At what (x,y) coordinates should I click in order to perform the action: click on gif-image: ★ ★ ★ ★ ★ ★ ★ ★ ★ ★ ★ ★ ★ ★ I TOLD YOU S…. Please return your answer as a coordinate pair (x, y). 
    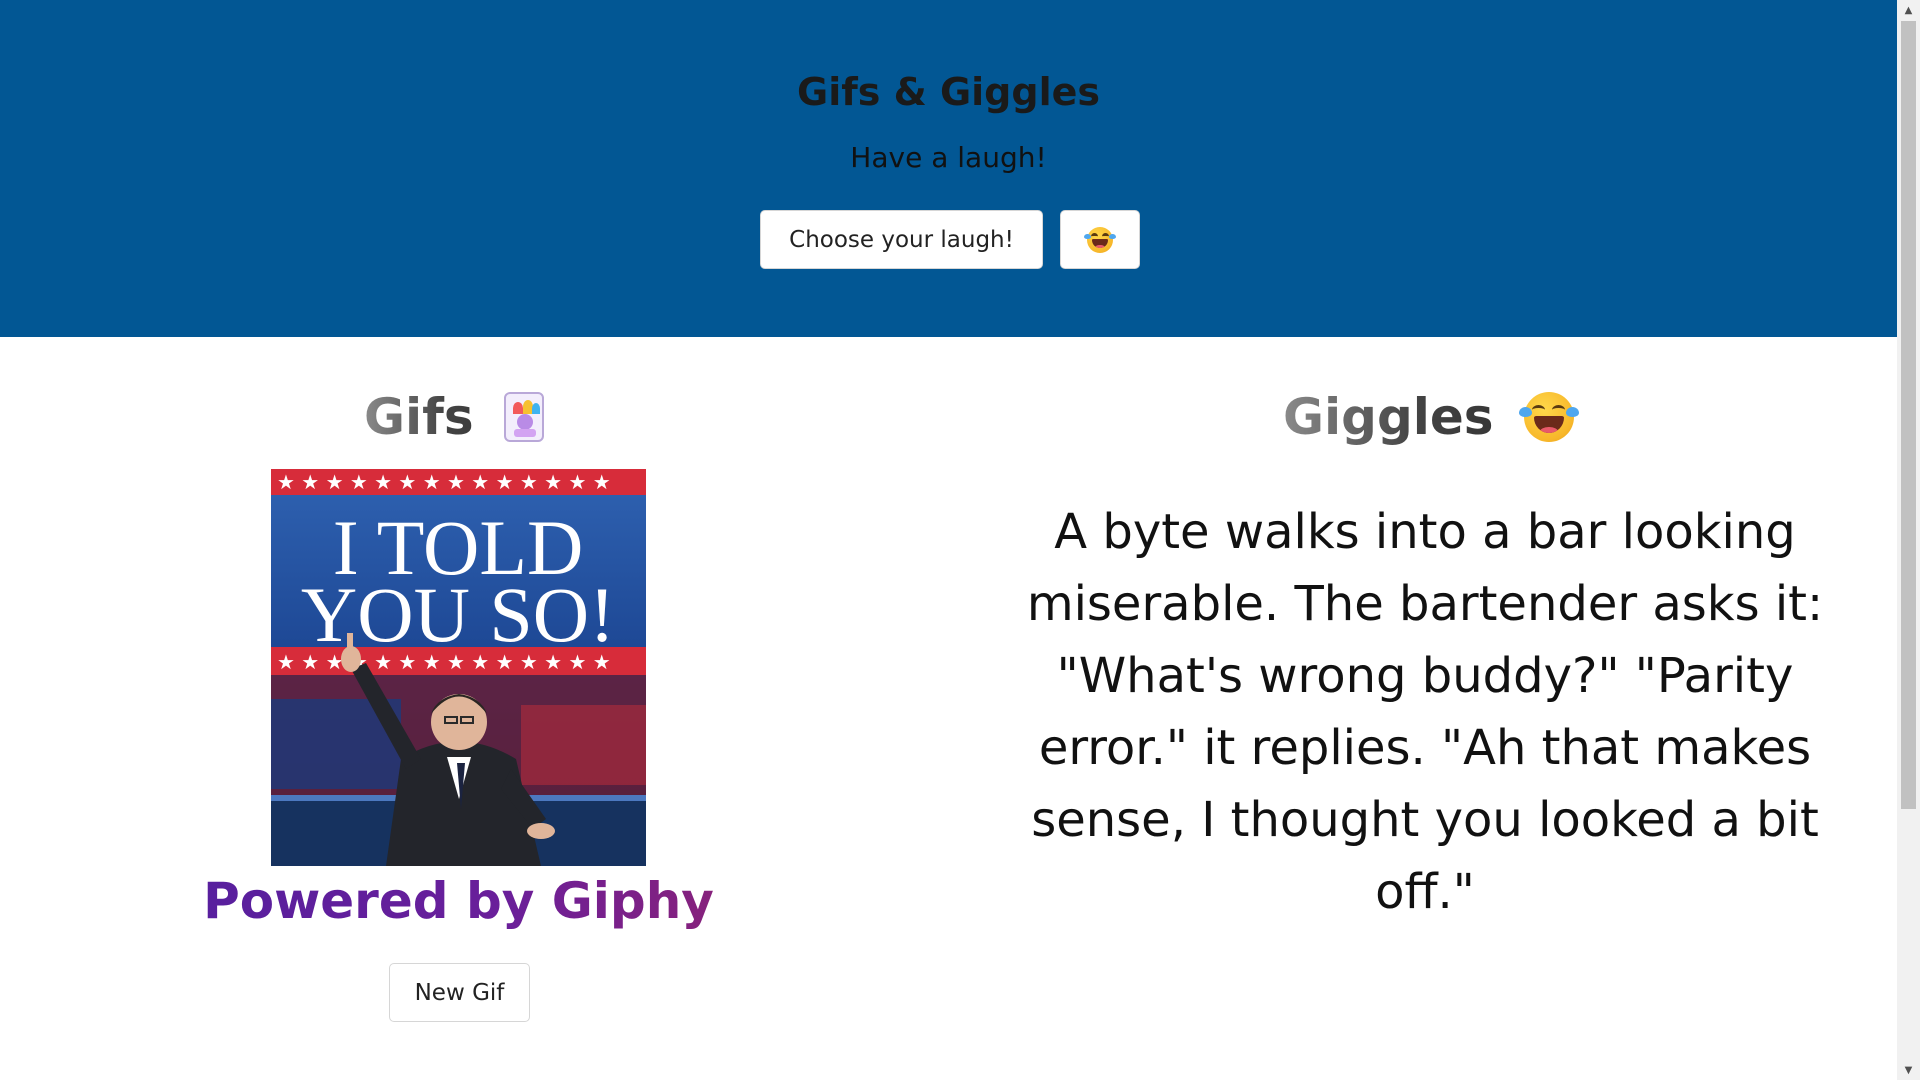
    Looking at the image, I should click on (458, 667).